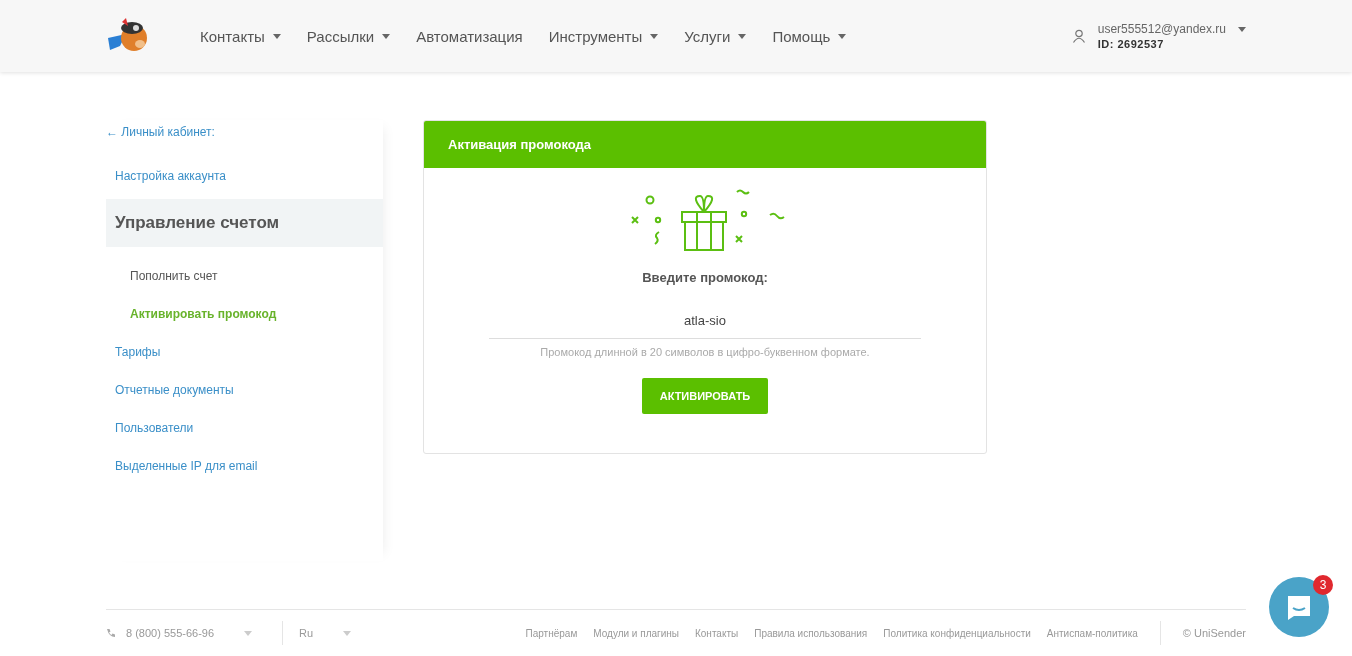 The width and height of the screenshot is (1352, 656). I want to click on nav-menu-item: Инструменты, so click(603, 36).